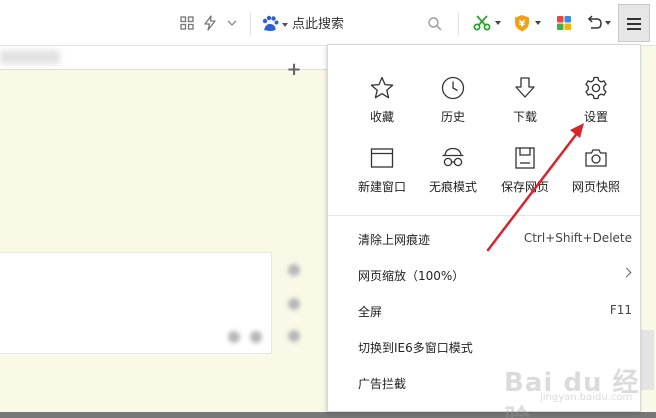 This screenshot has height=418, width=656. What do you see at coordinates (620, 310) in the screenshot?
I see `menu-item-shortcut: F11` at bounding box center [620, 310].